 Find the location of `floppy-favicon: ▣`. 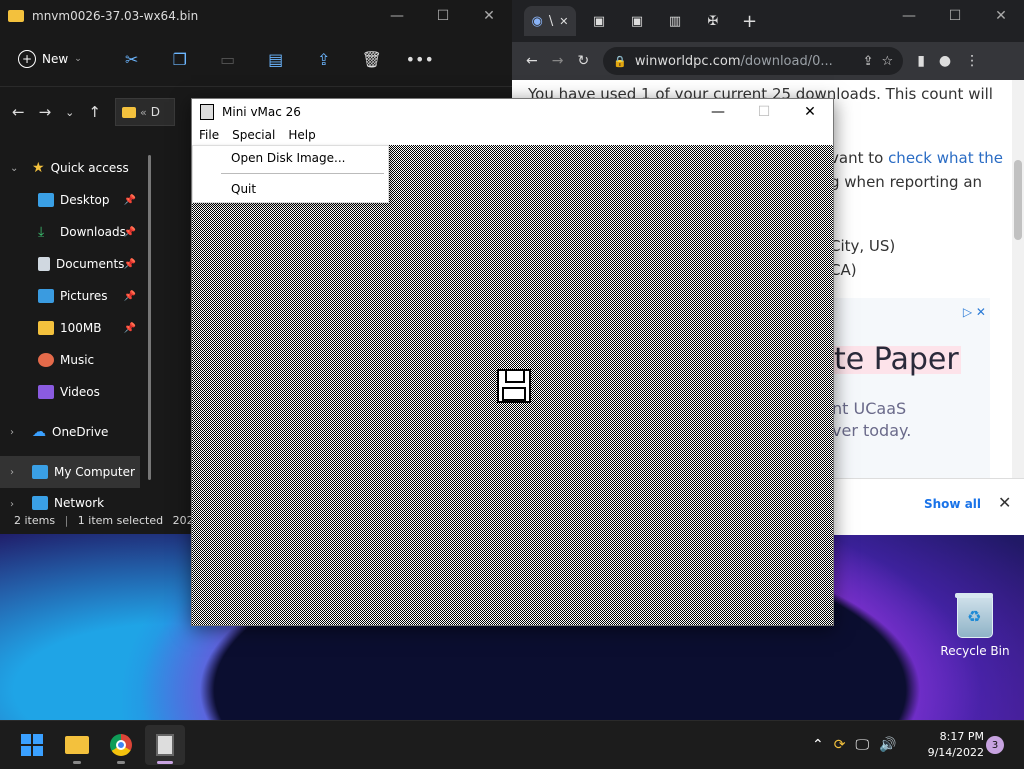

floppy-favicon: ▣ is located at coordinates (599, 21).